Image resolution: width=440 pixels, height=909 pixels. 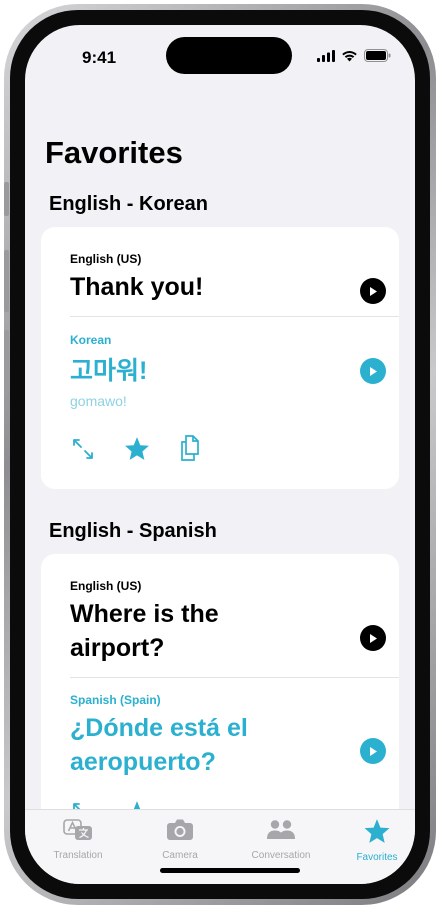 What do you see at coordinates (128, 204) in the screenshot?
I see `section-heading-english-korean: English - Korean` at bounding box center [128, 204].